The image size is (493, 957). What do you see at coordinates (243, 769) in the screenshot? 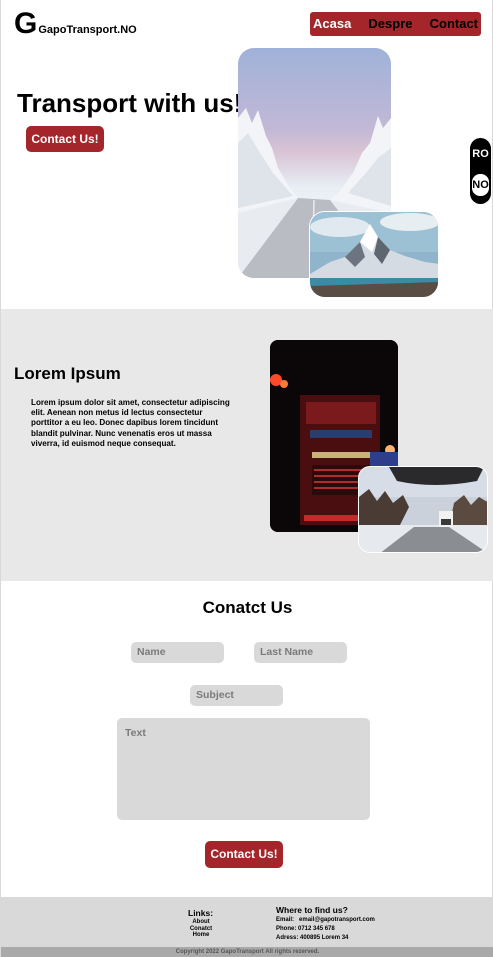
I see `message-textarea: Text` at bounding box center [243, 769].